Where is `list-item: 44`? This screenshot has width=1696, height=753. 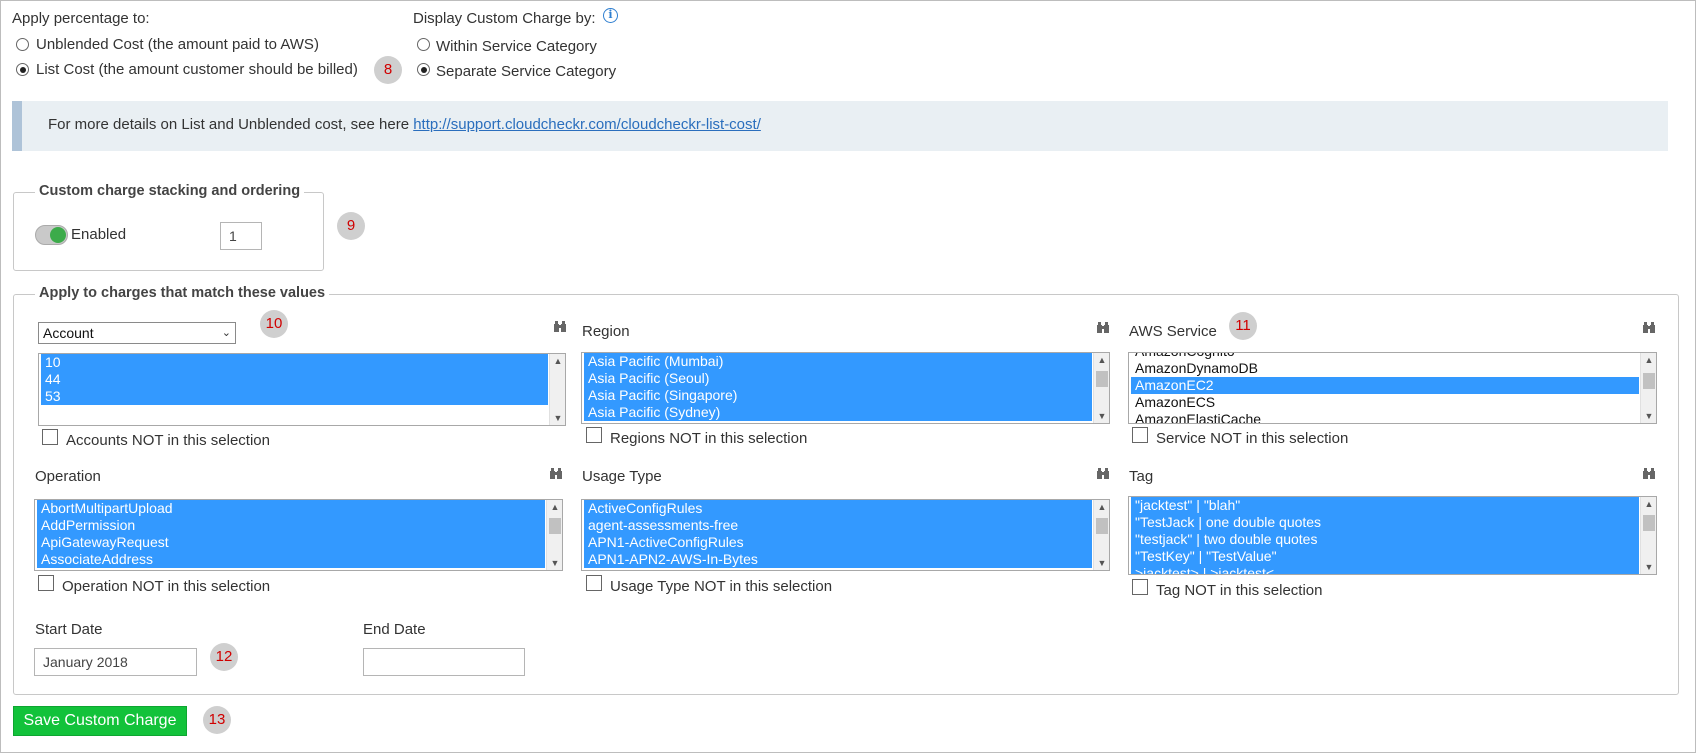
list-item: 44 is located at coordinates (294, 379).